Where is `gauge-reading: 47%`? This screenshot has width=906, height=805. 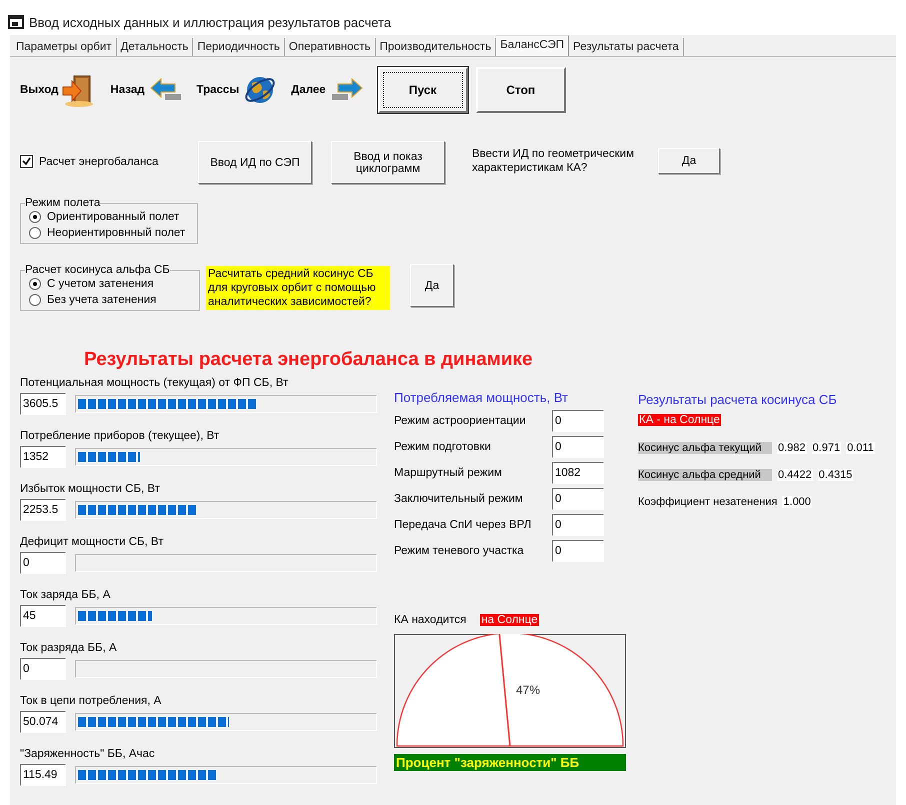 gauge-reading: 47% is located at coordinates (528, 690).